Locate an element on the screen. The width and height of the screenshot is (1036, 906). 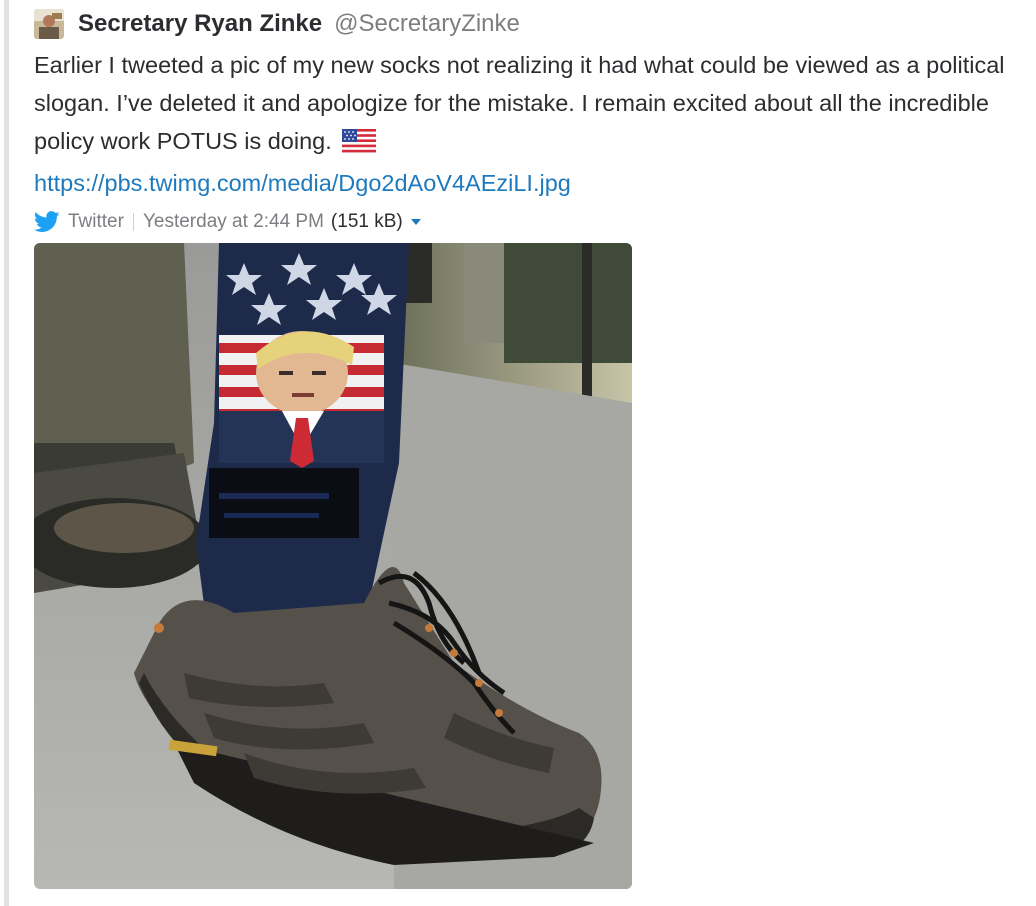
attachment-size: (151 kB) is located at coordinates (366, 221).